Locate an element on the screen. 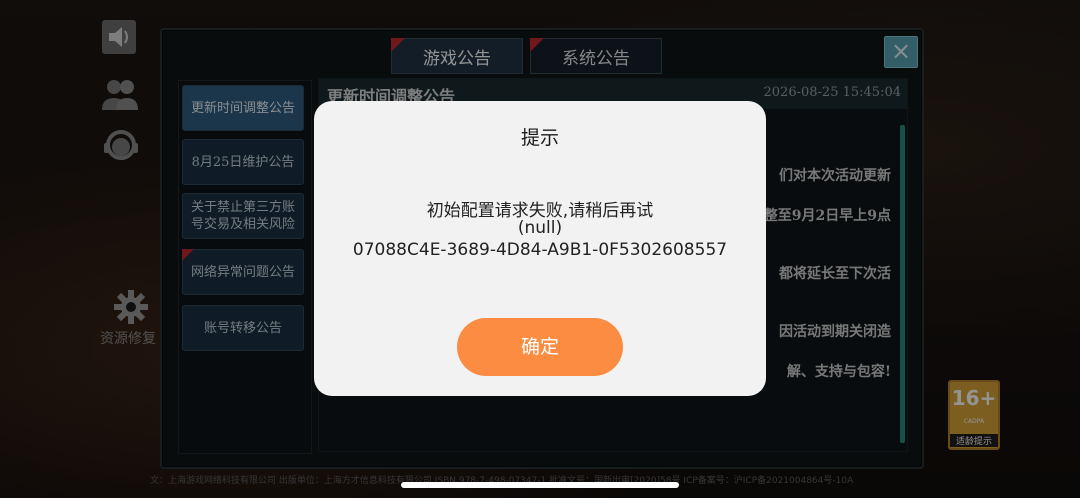  home-indicator is located at coordinates (540, 485).